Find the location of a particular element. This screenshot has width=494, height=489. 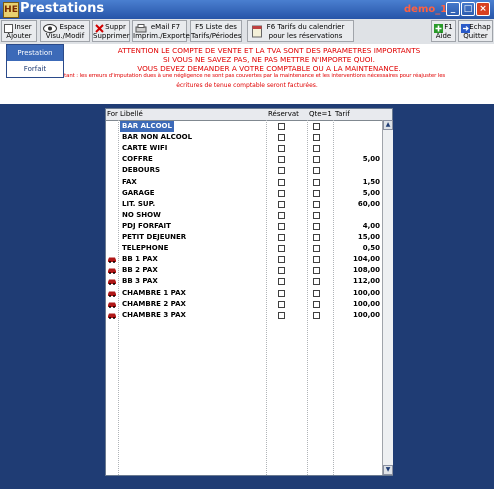

table-row: TELEPHONE 0,50 is located at coordinates (244, 248).